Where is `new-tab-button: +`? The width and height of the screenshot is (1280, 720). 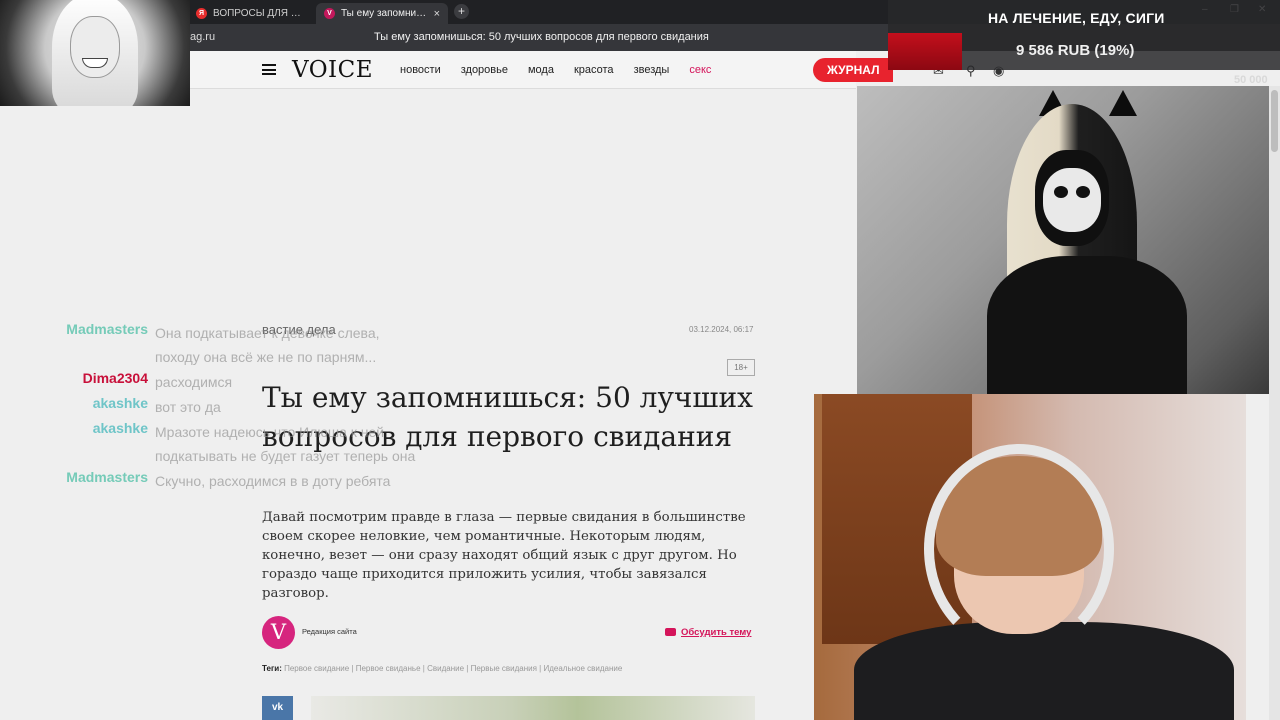 new-tab-button: + is located at coordinates (461, 11).